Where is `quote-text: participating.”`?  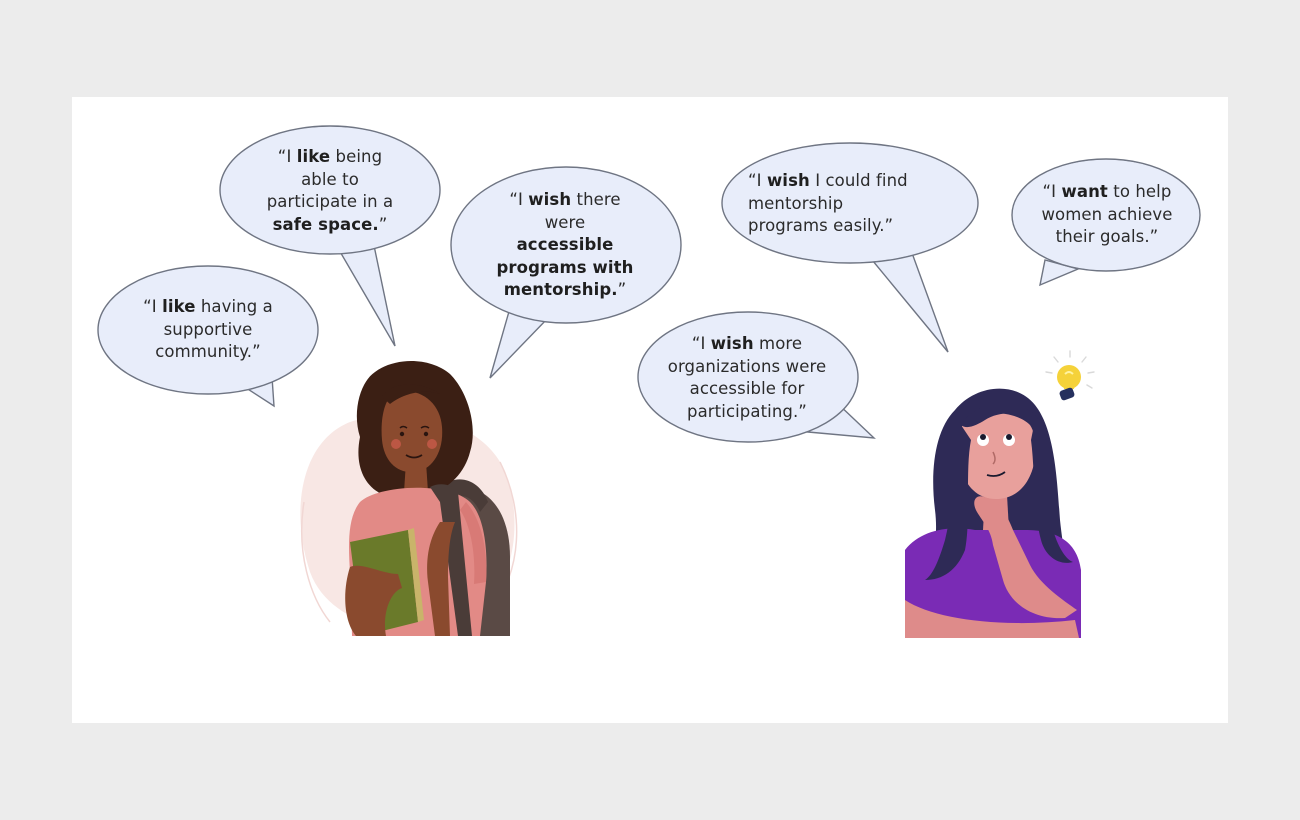
quote-text: participating.” is located at coordinates (747, 411).